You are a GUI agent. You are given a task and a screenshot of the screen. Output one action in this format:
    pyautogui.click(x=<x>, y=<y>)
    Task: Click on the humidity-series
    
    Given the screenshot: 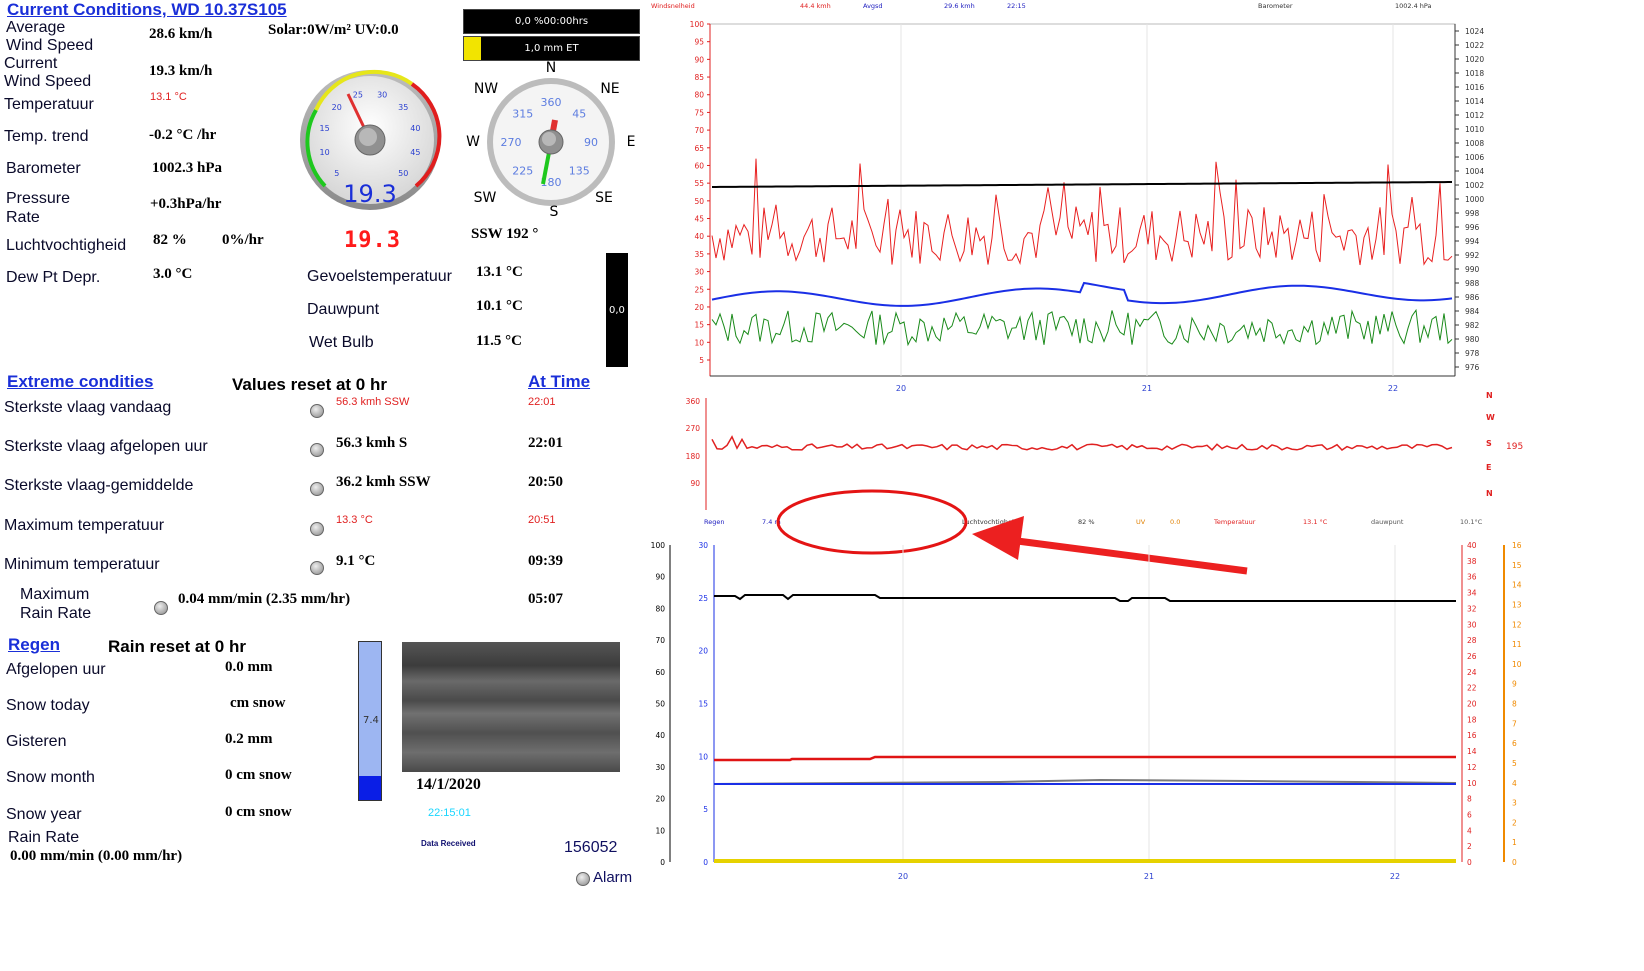 What is the action you would take?
    pyautogui.click(x=1085, y=598)
    